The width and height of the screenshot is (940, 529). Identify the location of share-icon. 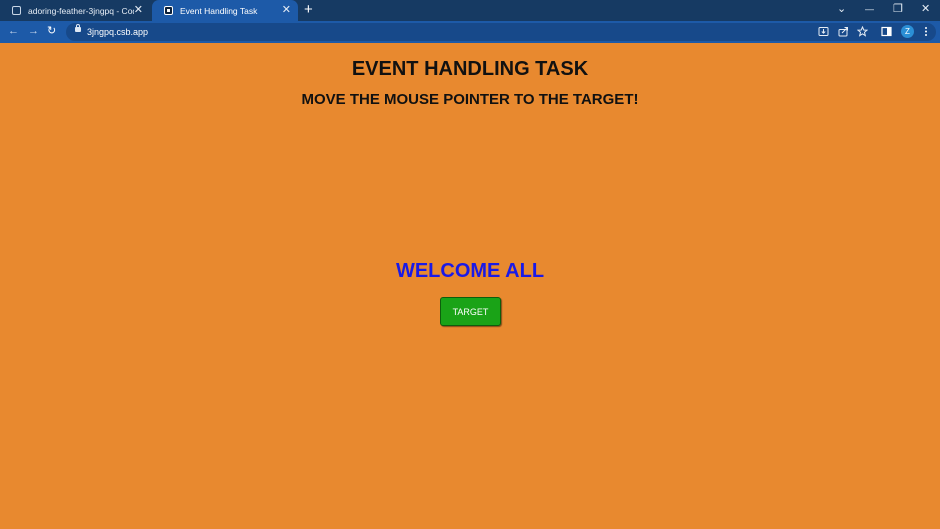
(843, 31).